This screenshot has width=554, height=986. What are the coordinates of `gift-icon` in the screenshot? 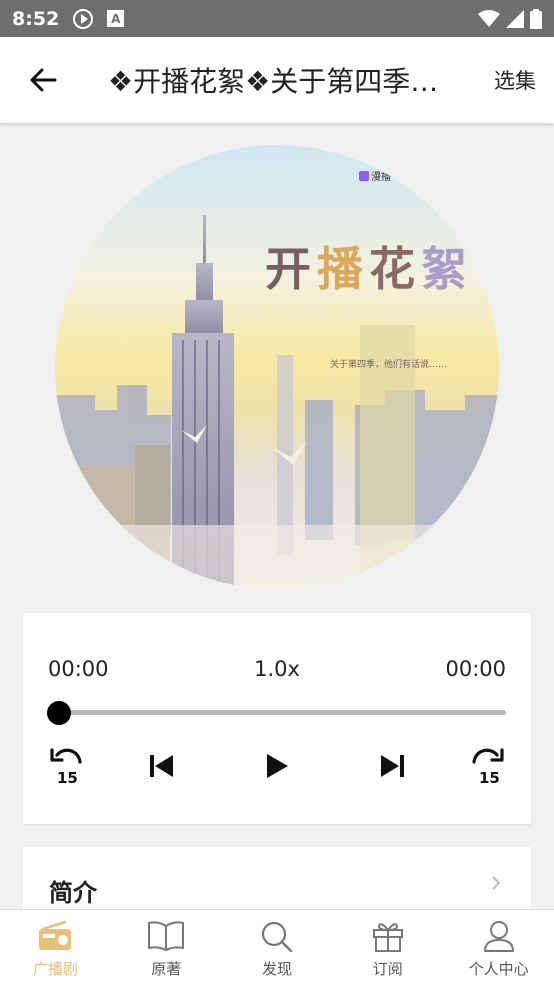 It's located at (387, 937).